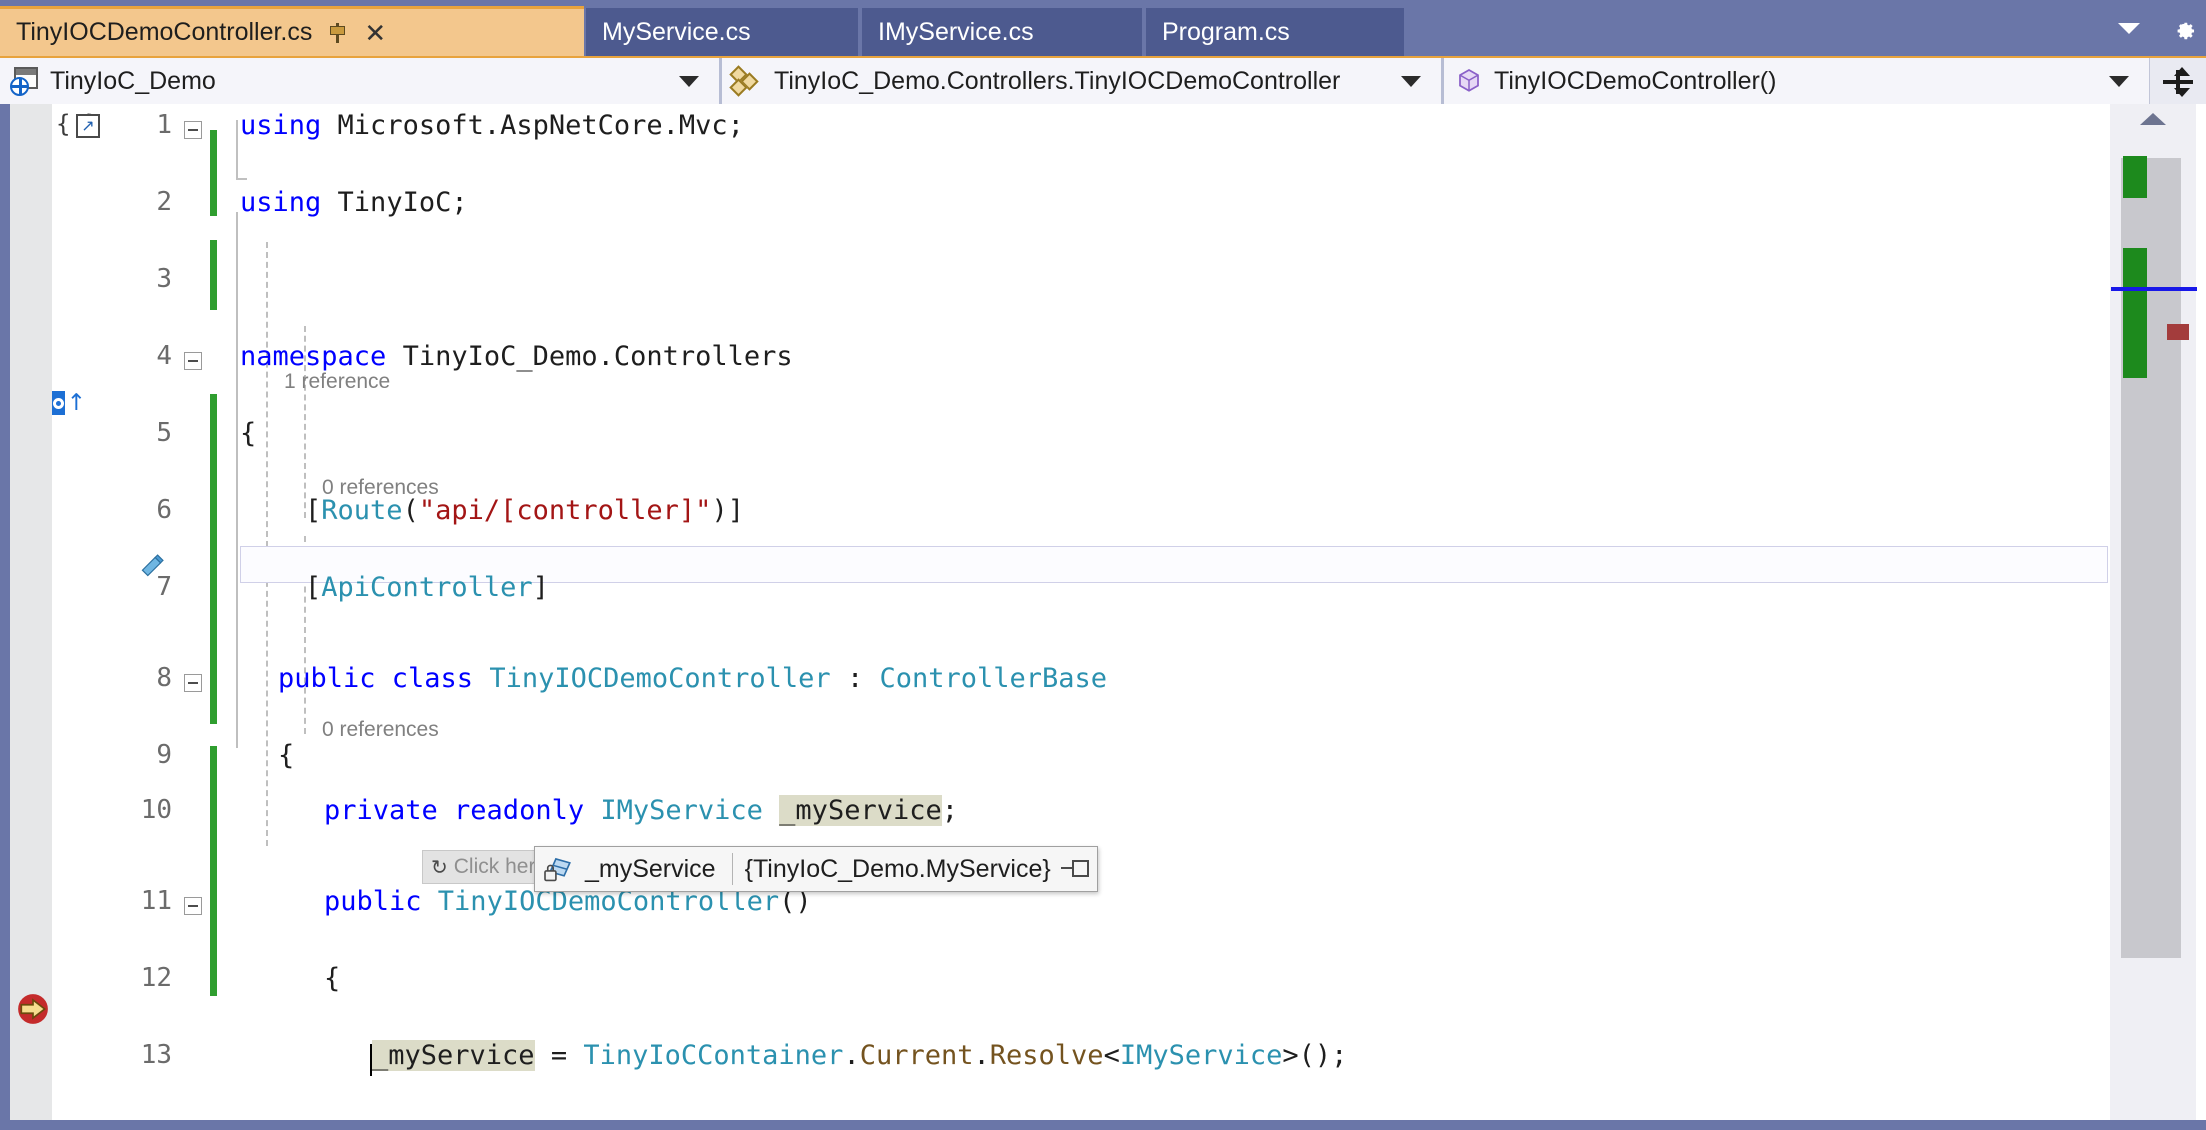 This screenshot has width=2206, height=1130. I want to click on change-bar, so click(213, 871).